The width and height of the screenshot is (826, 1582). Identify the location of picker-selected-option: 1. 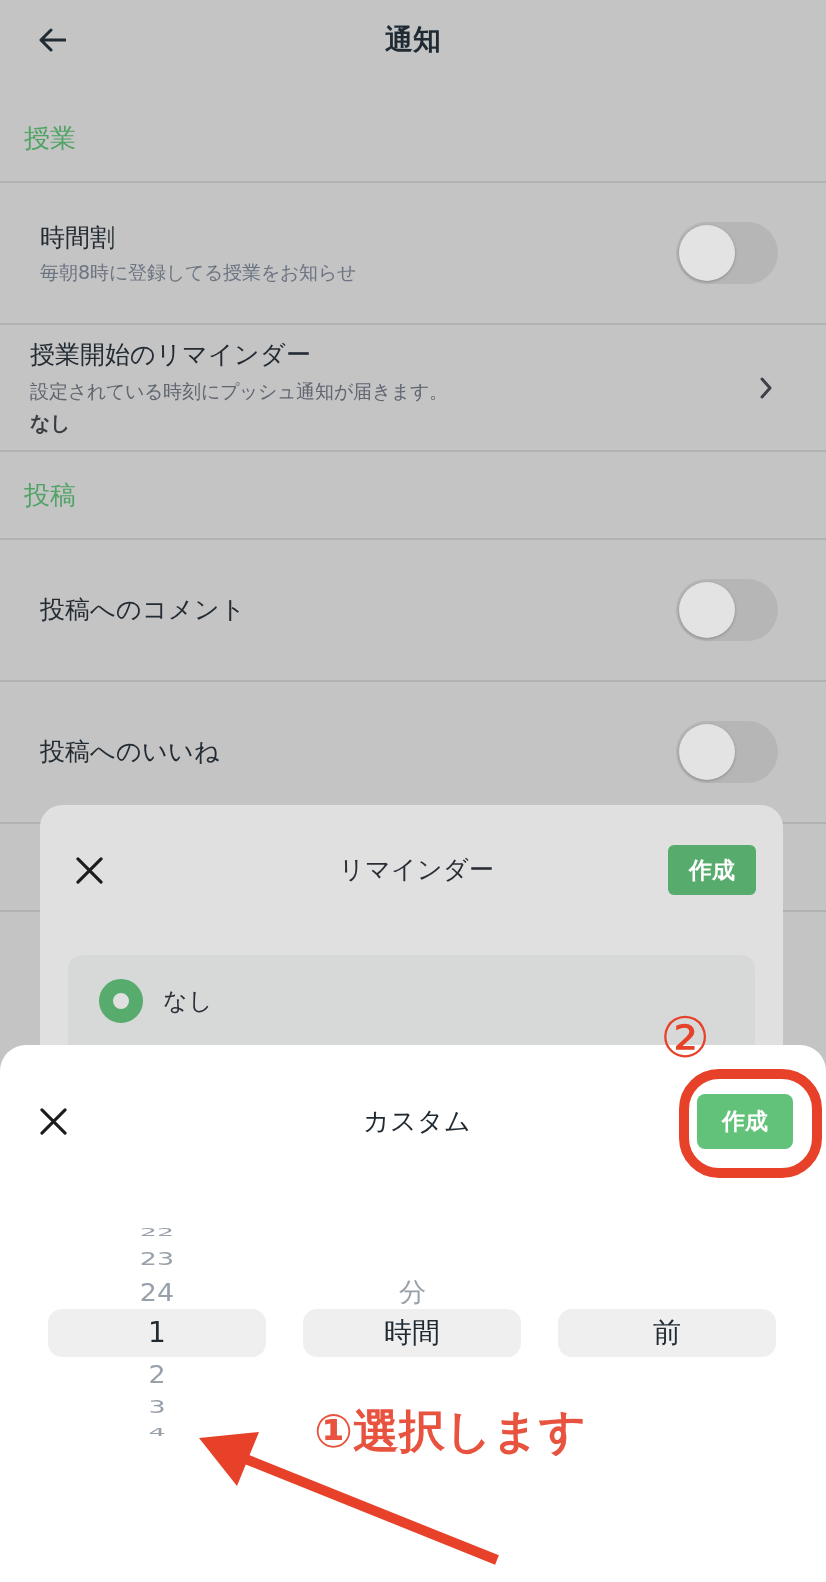
(157, 1333).